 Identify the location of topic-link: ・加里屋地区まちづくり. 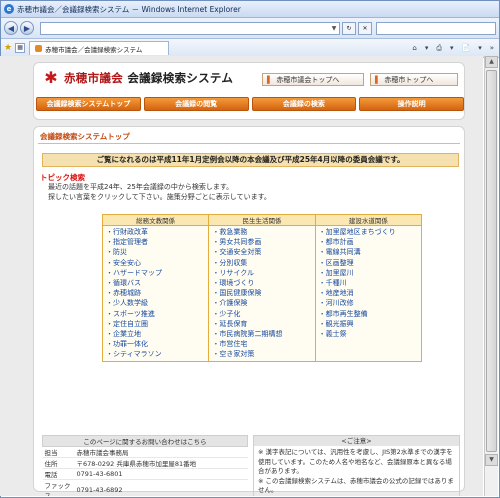
(368, 232).